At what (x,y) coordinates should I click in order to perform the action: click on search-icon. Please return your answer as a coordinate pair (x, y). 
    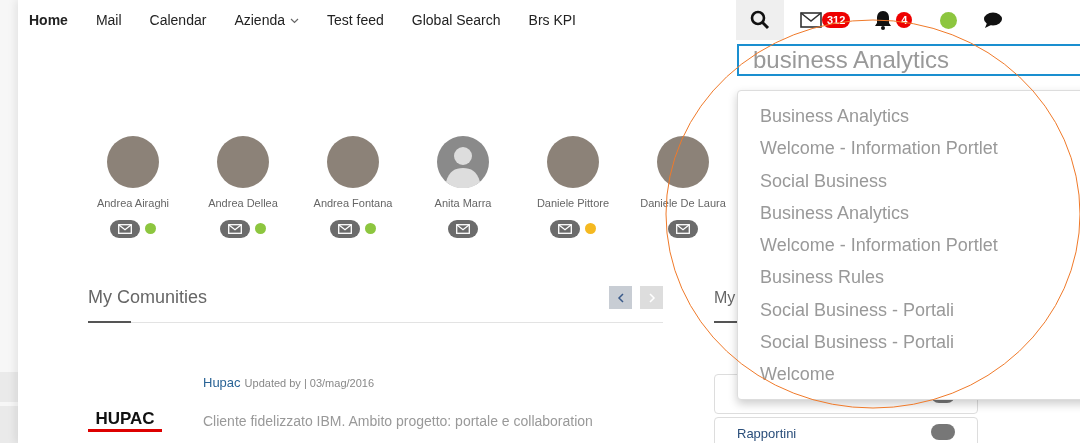
    Looking at the image, I should click on (760, 20).